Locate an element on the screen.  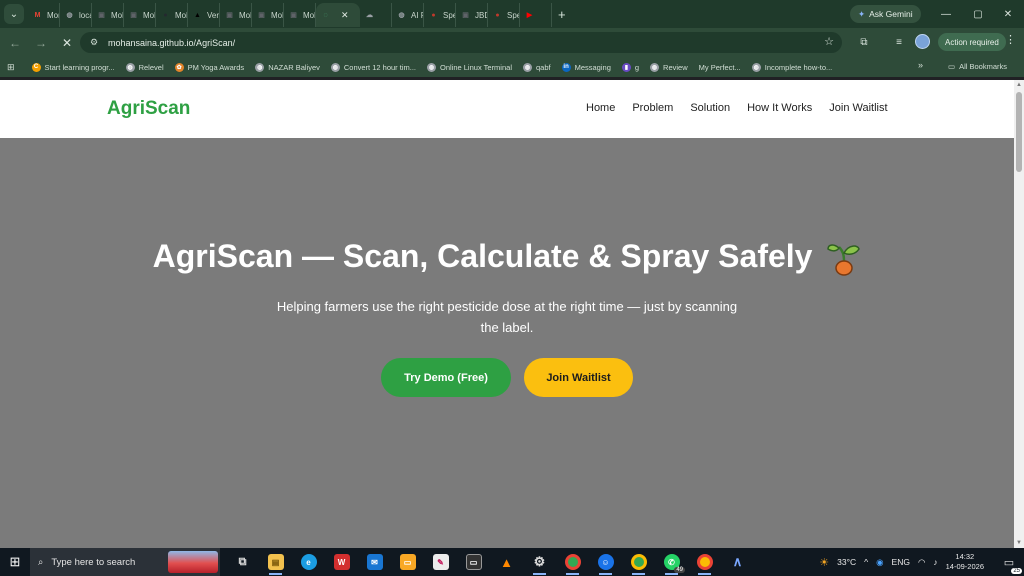
tab-search-button: ⌄ is located at coordinates (14, 14).